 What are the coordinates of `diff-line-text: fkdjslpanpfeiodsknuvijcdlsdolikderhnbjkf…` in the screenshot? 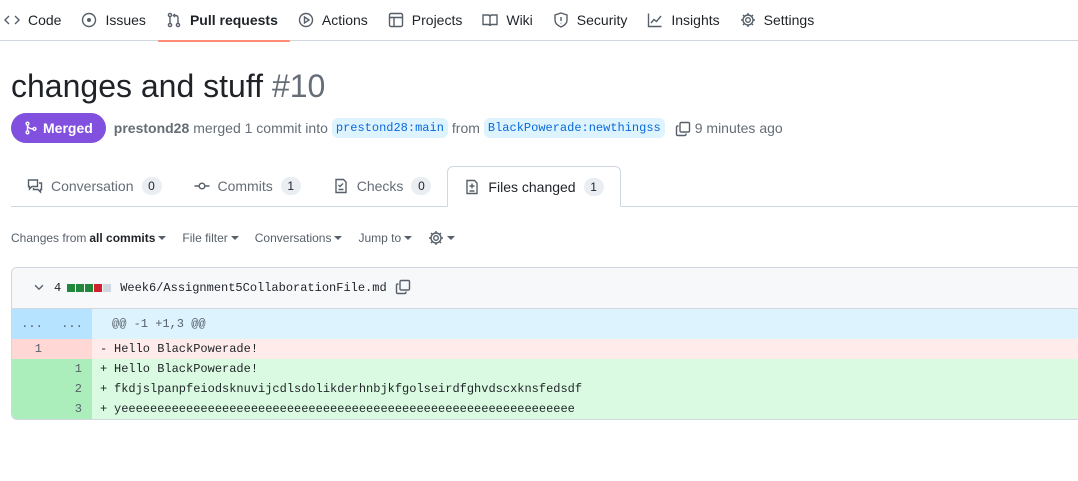 It's located at (348, 389).